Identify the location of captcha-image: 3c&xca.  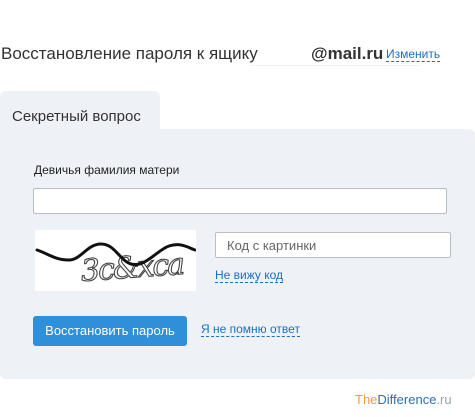
(115, 260).